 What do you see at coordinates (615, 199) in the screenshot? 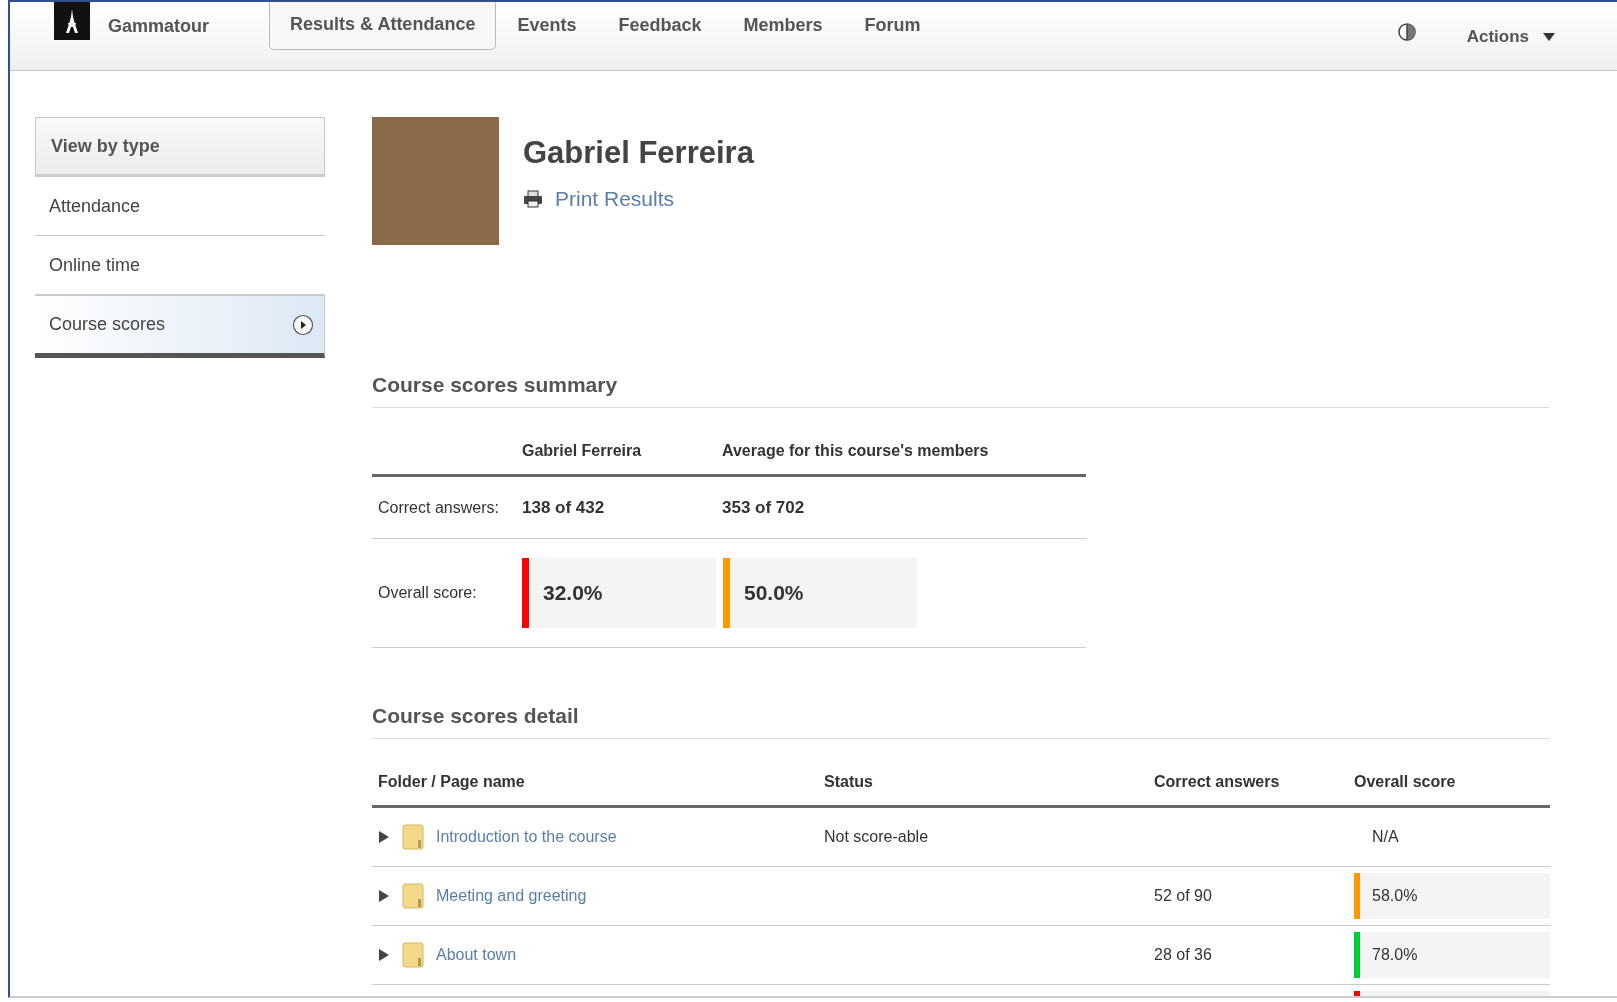
I see `print-results-link: Print Results` at bounding box center [615, 199].